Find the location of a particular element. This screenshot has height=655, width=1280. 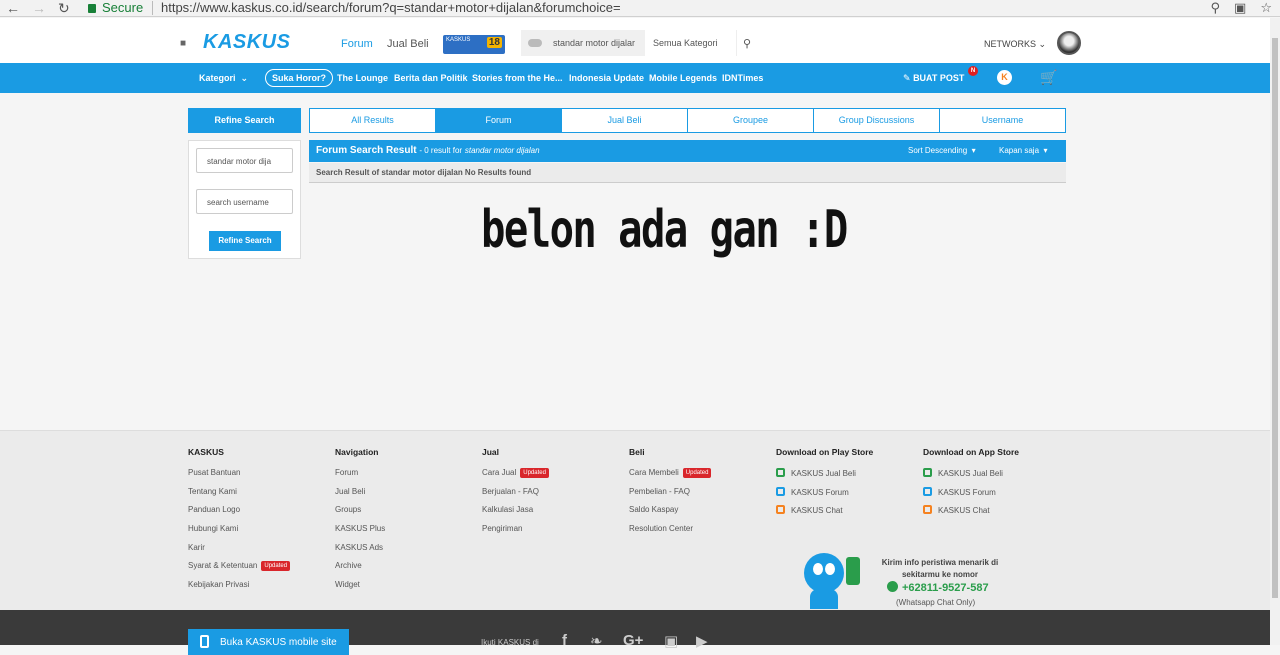

cart-icon: 🛒 is located at coordinates (1048, 77).